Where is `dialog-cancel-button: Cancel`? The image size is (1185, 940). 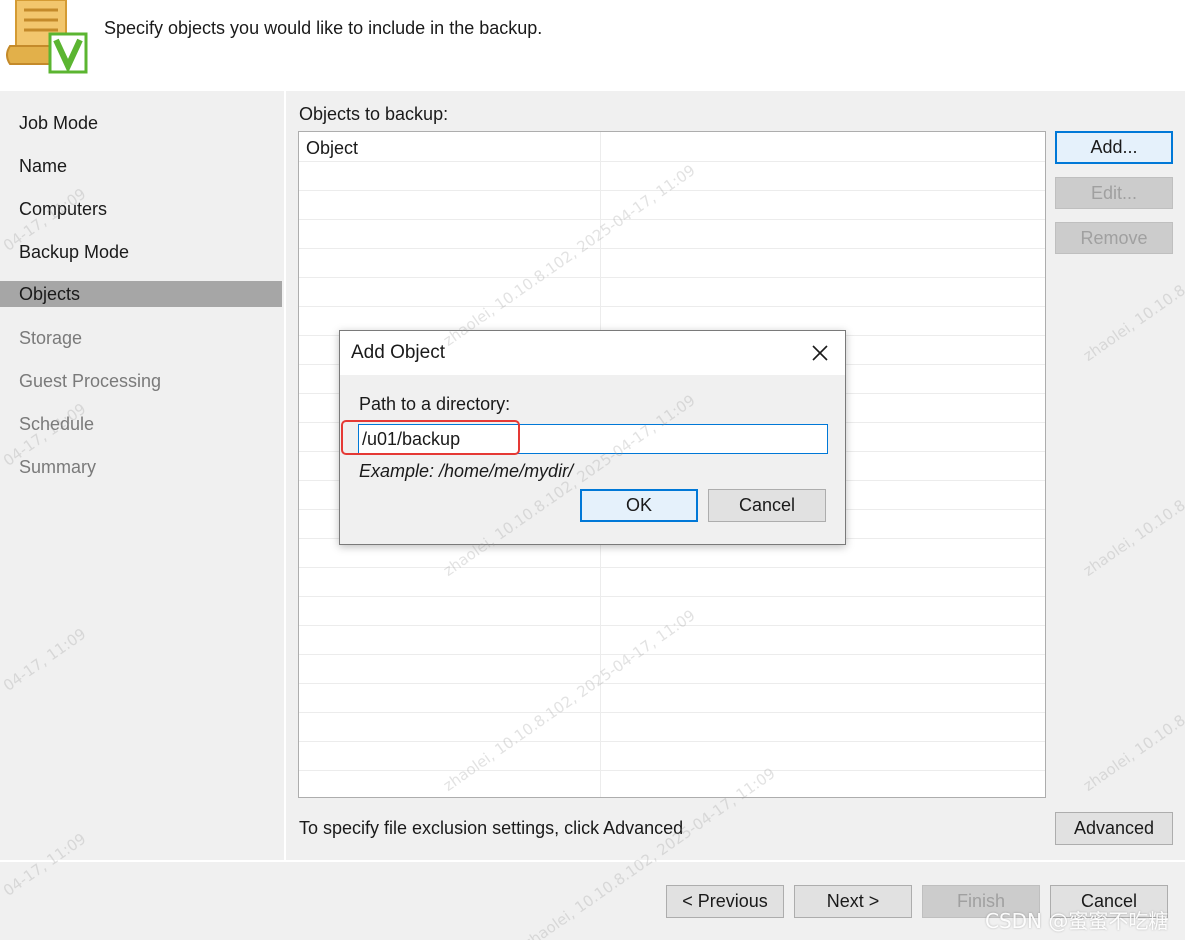 dialog-cancel-button: Cancel is located at coordinates (767, 505).